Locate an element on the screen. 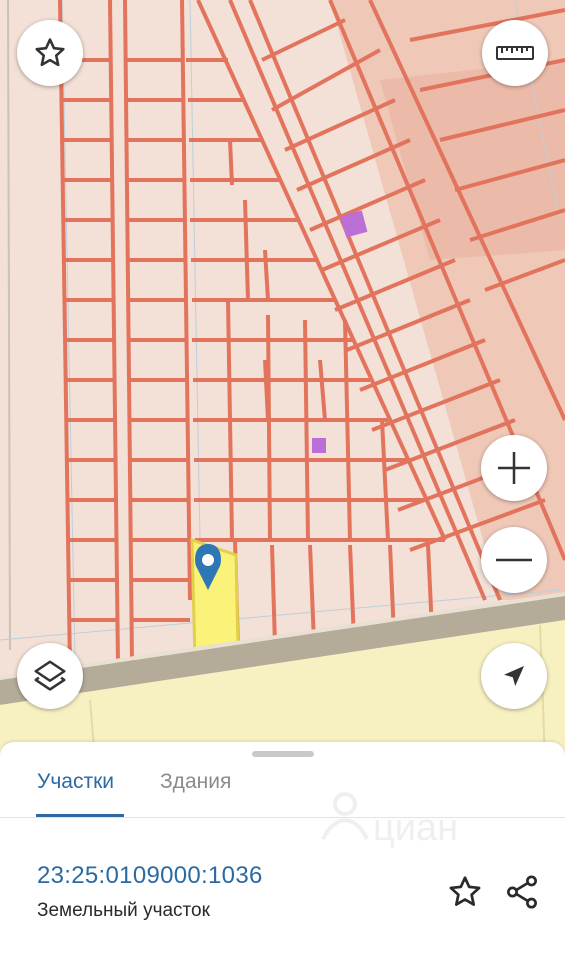  favorite-button is located at coordinates (50, 53).